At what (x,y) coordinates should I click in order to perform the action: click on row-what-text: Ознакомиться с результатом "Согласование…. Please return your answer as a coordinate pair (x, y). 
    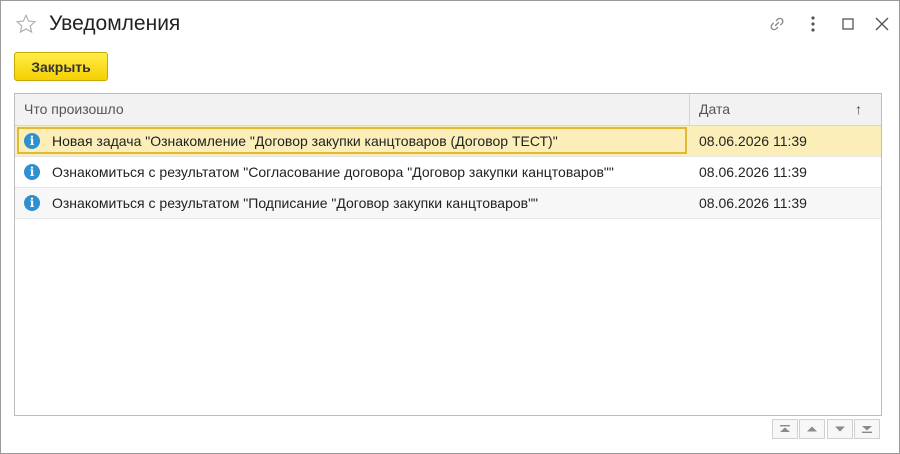
    Looking at the image, I should click on (333, 172).